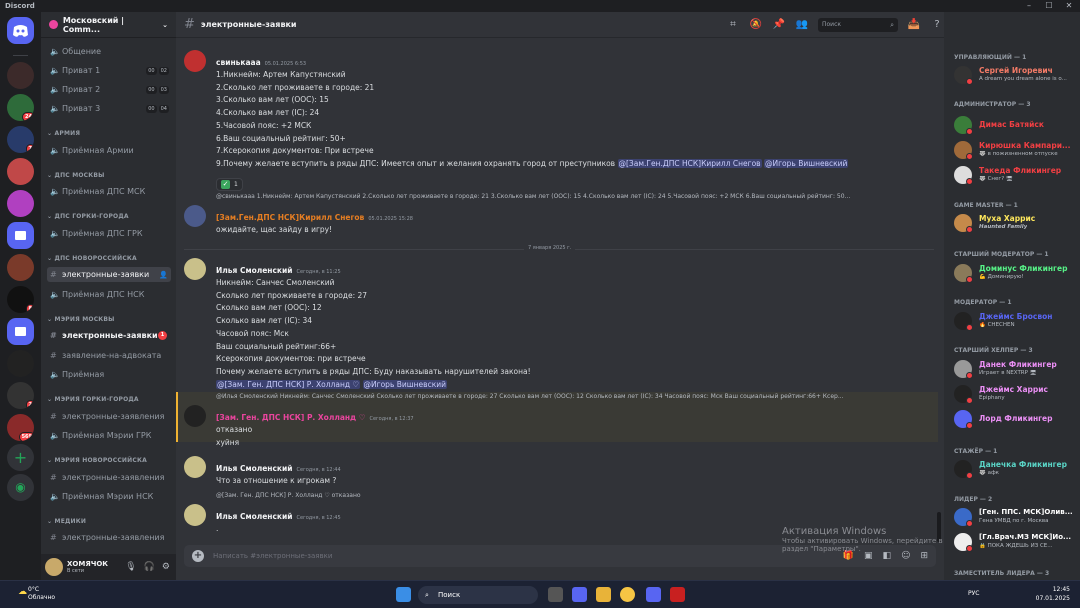 This screenshot has height=608, width=1080. I want to click on gear-icon: ⚙, so click(166, 567).